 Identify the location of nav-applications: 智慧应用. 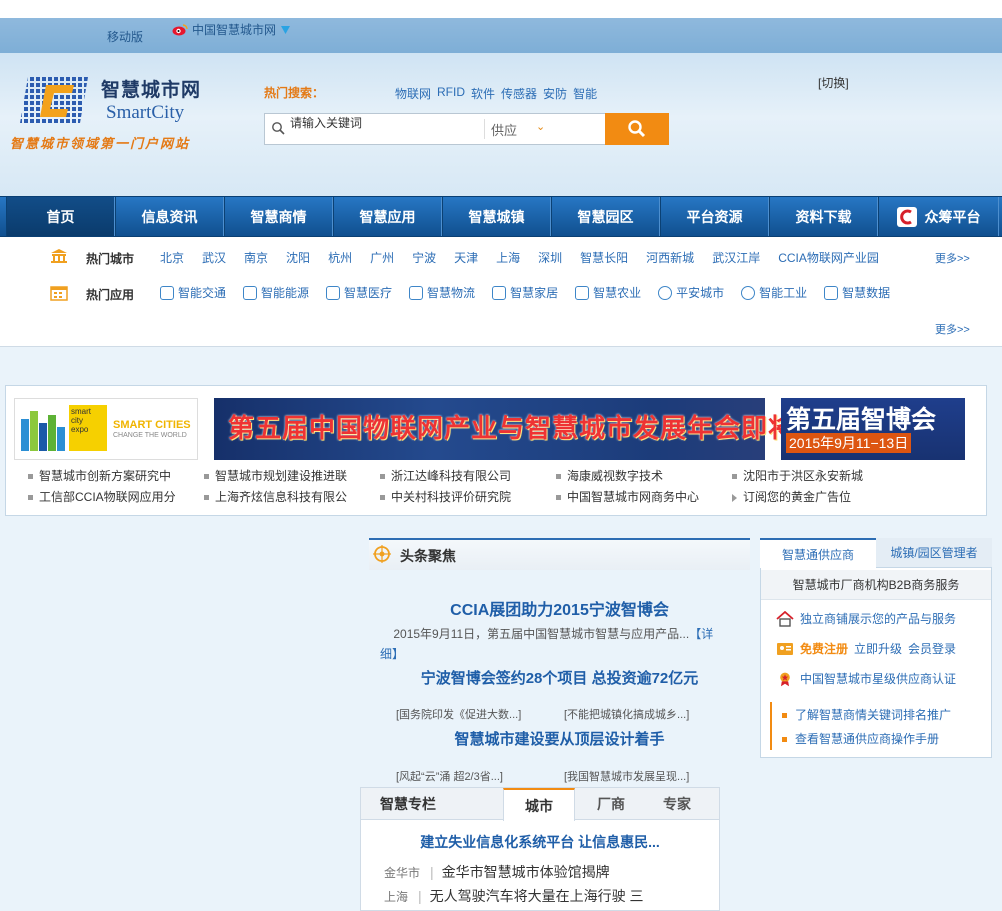
(387, 216).